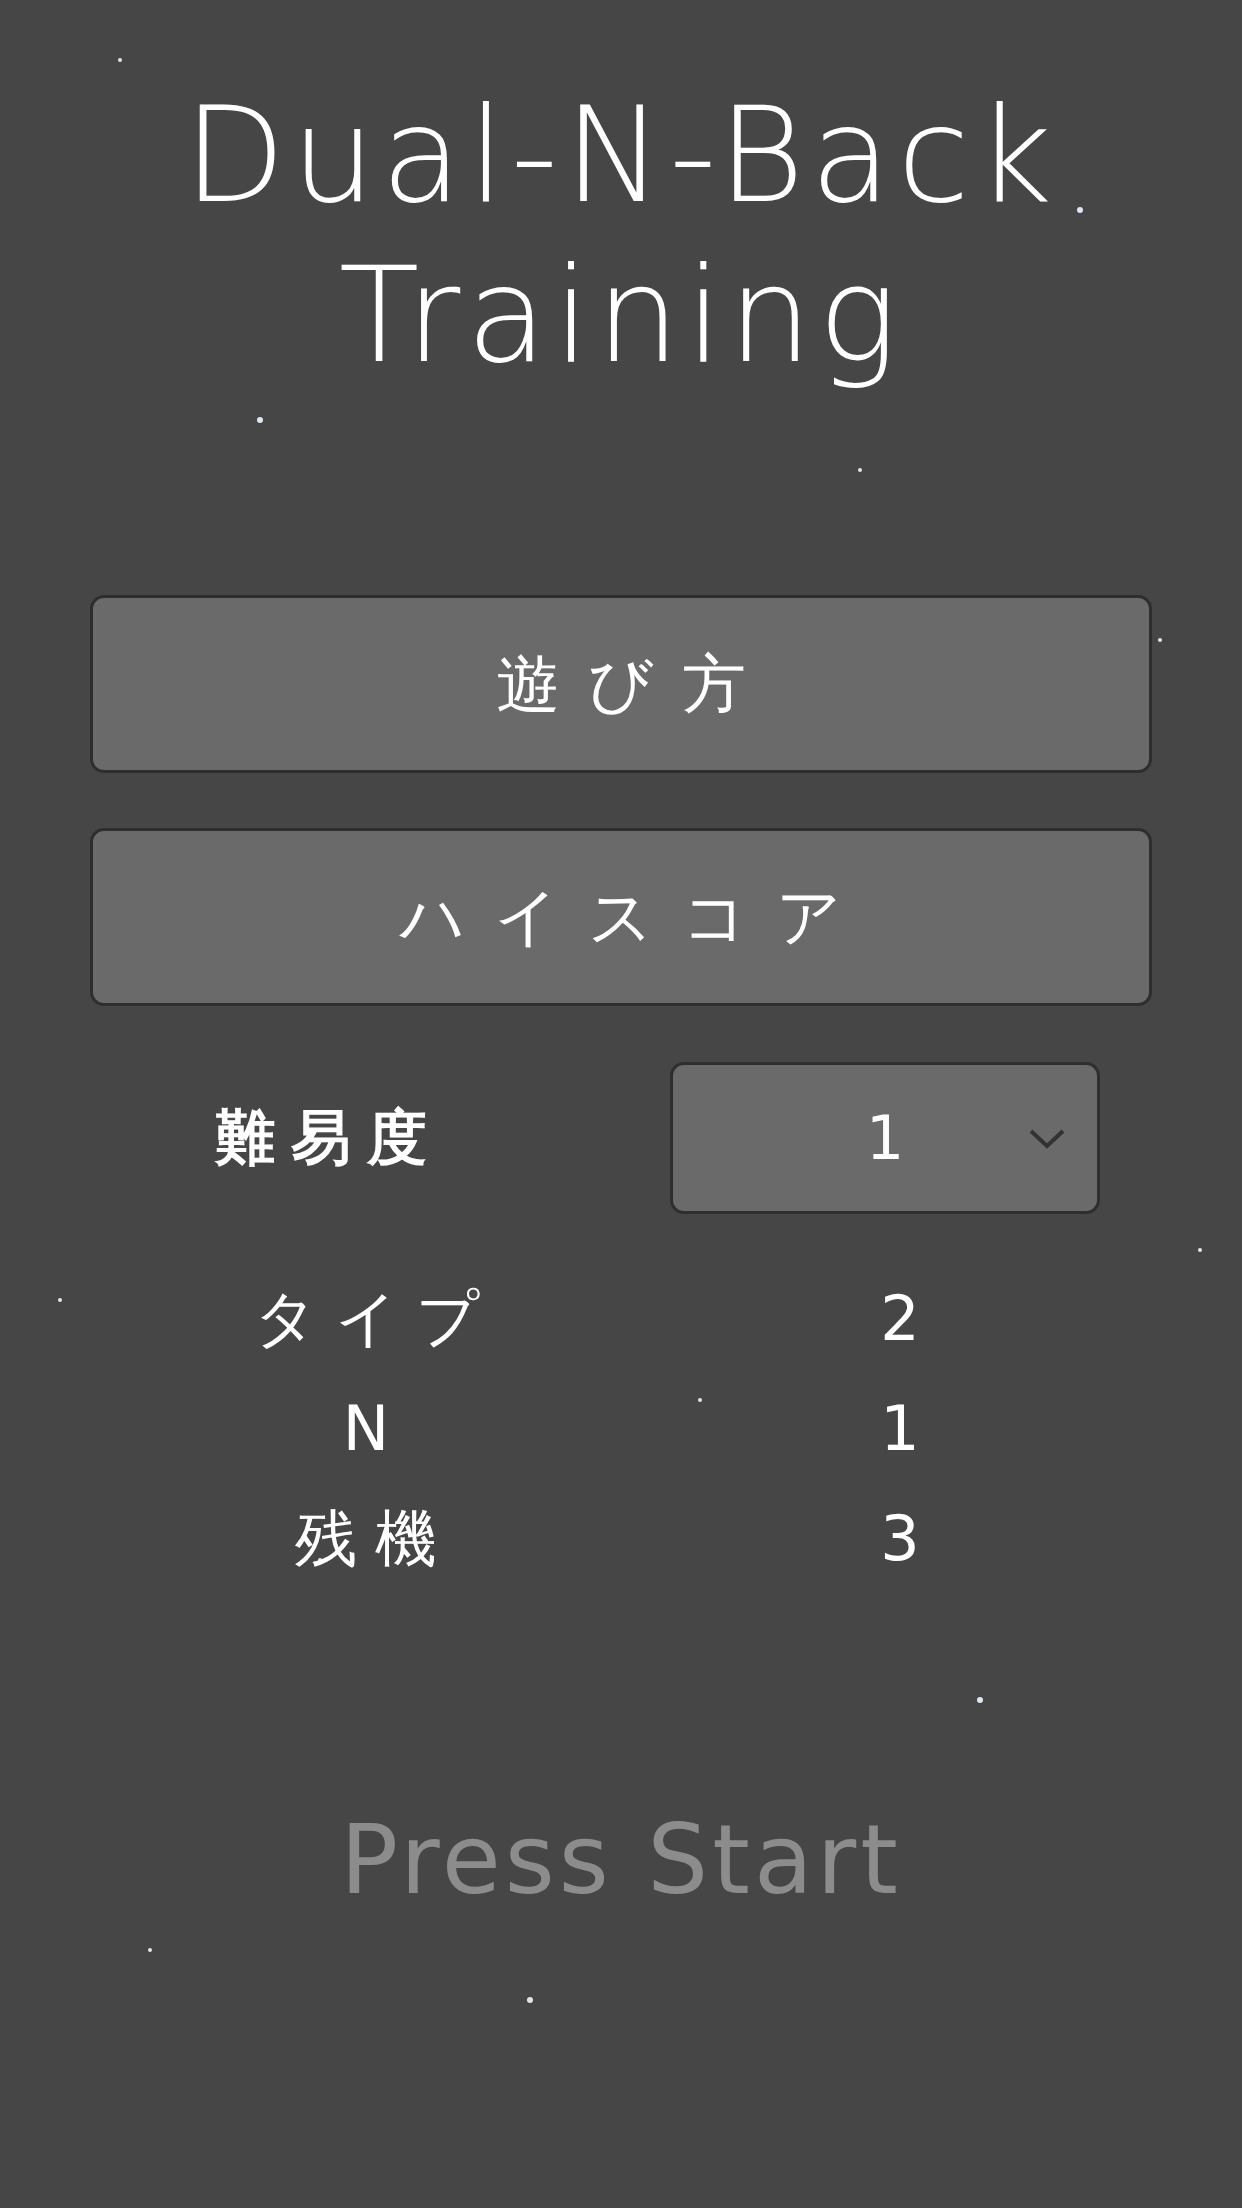  Describe the element at coordinates (621, 315) in the screenshot. I see `game-title: Training` at that location.